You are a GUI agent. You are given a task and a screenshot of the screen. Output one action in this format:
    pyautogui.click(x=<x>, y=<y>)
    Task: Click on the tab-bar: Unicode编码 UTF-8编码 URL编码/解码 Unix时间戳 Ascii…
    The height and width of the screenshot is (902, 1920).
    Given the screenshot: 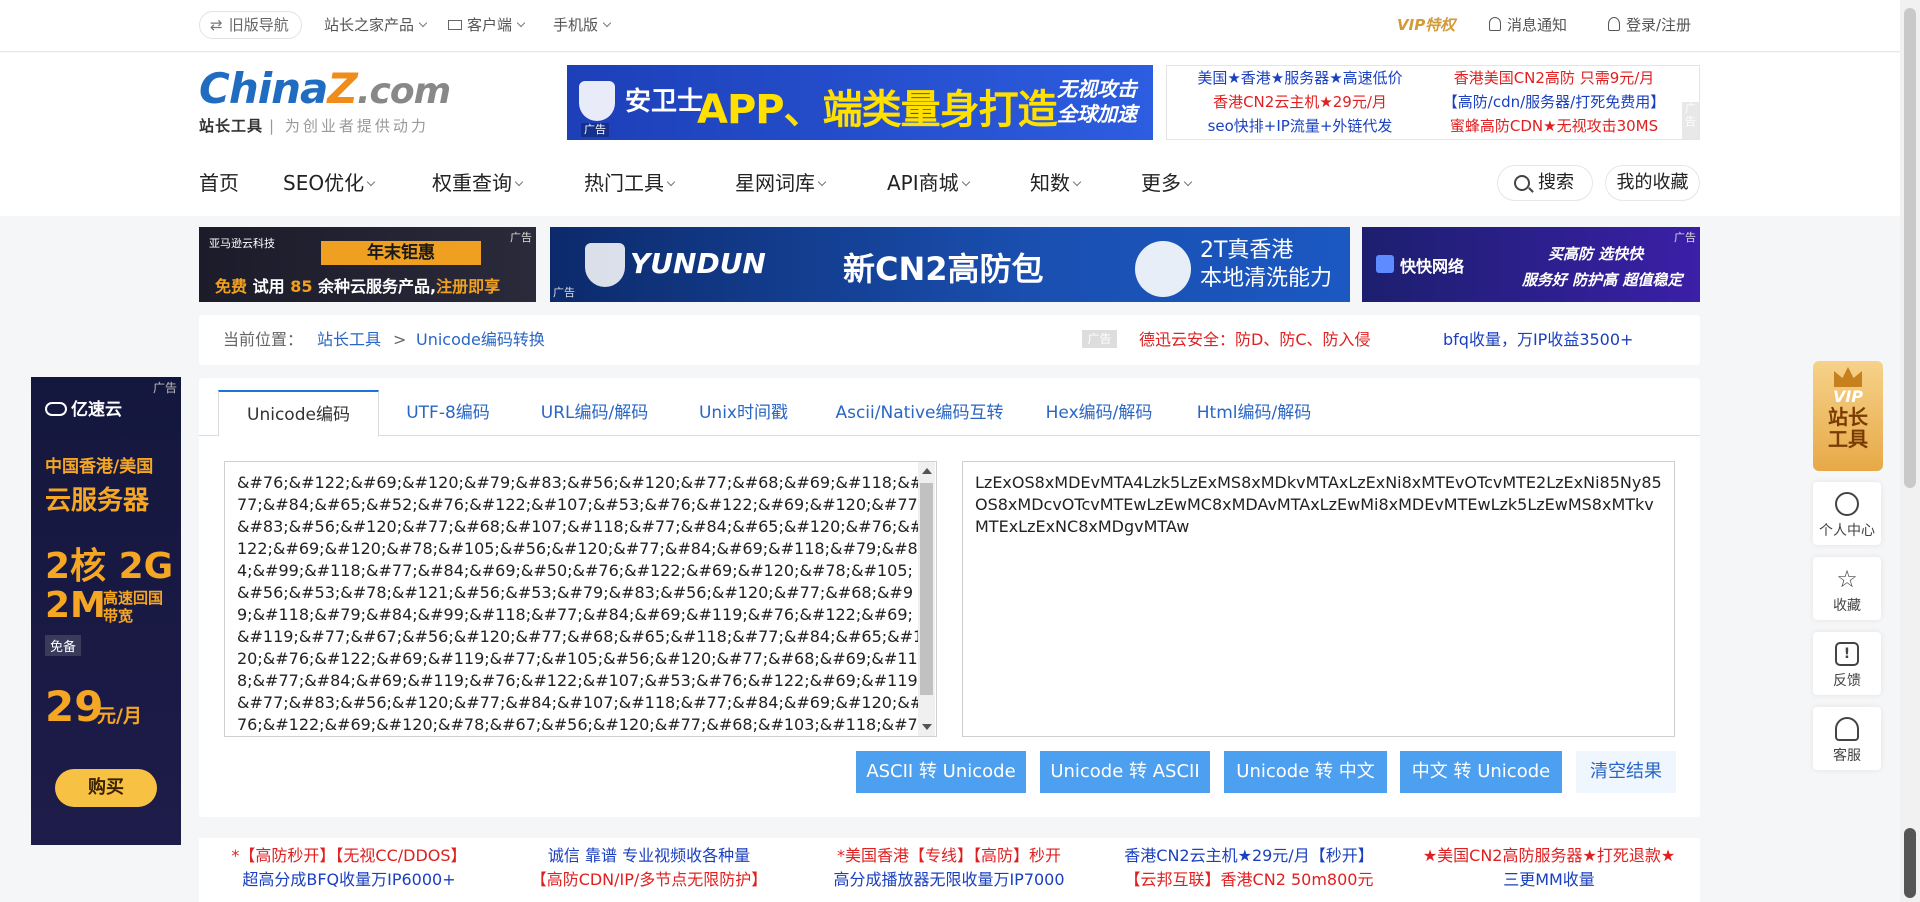 What is the action you would take?
    pyautogui.click(x=949, y=413)
    